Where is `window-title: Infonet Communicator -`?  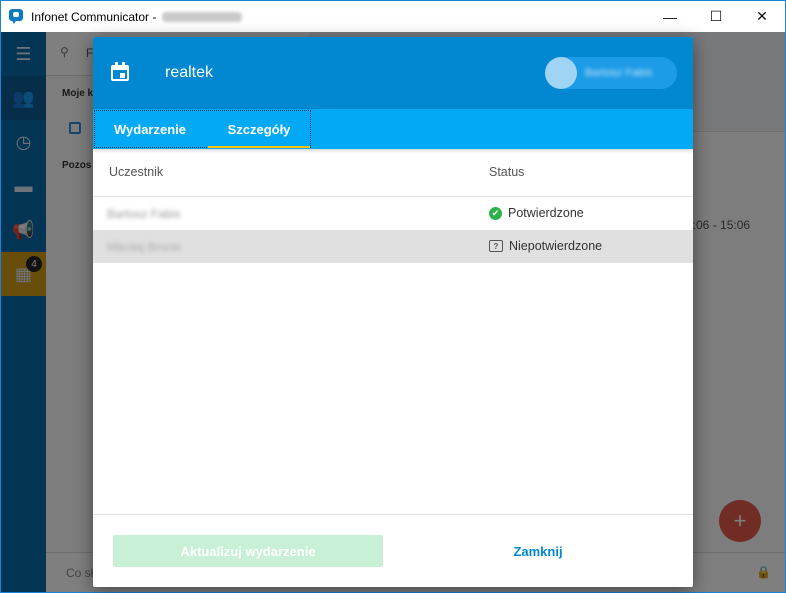
window-title: Infonet Communicator - is located at coordinates (94, 16).